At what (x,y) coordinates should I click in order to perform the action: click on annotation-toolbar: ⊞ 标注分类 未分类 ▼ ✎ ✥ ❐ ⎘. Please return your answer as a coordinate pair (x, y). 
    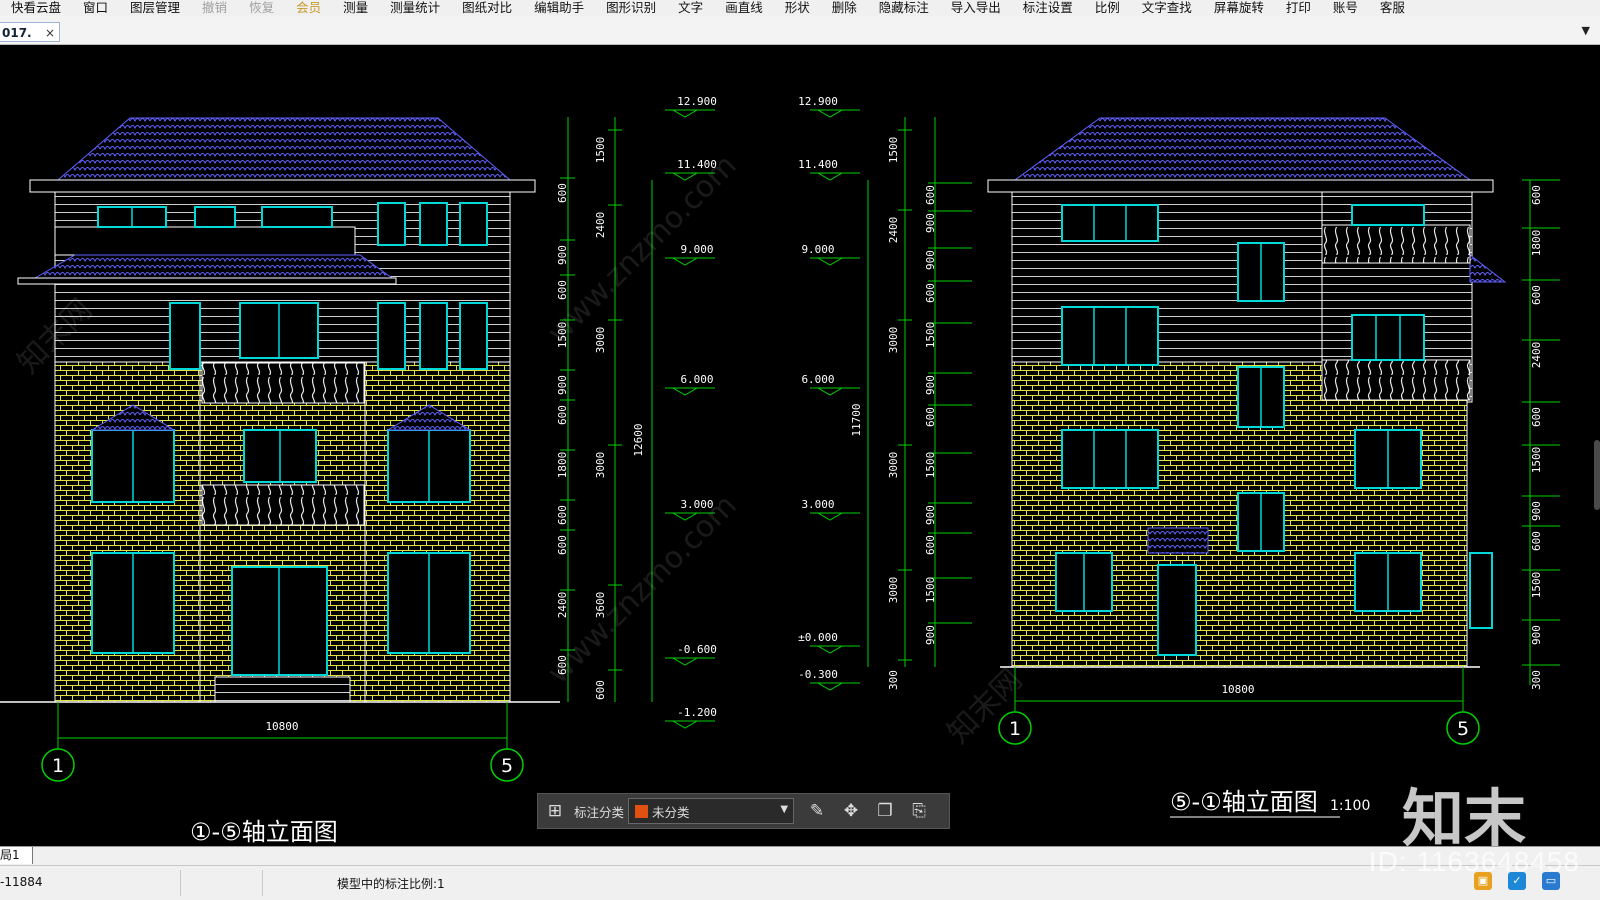
    Looking at the image, I should click on (743, 811).